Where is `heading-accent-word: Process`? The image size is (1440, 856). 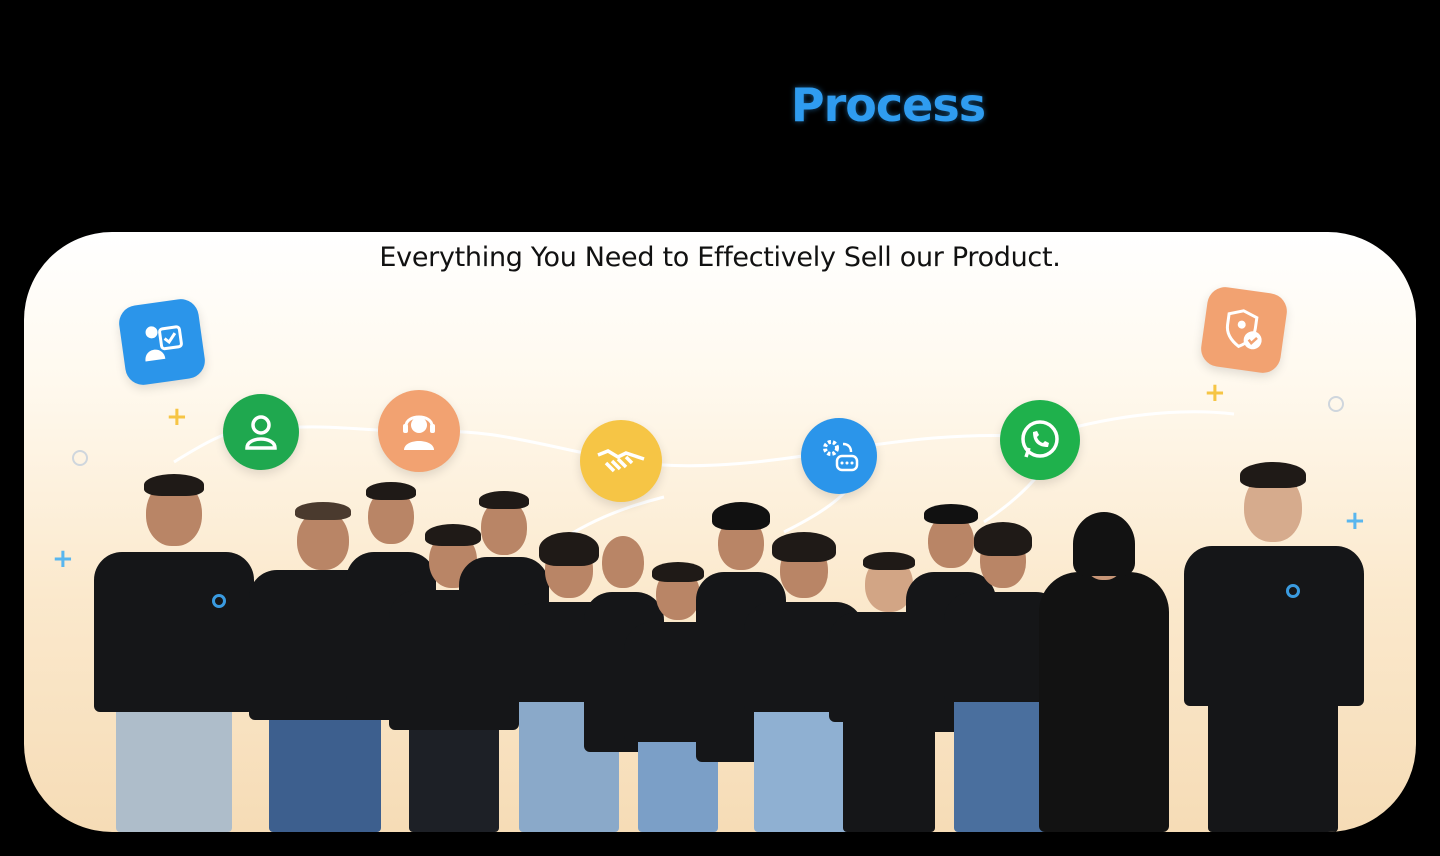 heading-accent-word: Process is located at coordinates (888, 105).